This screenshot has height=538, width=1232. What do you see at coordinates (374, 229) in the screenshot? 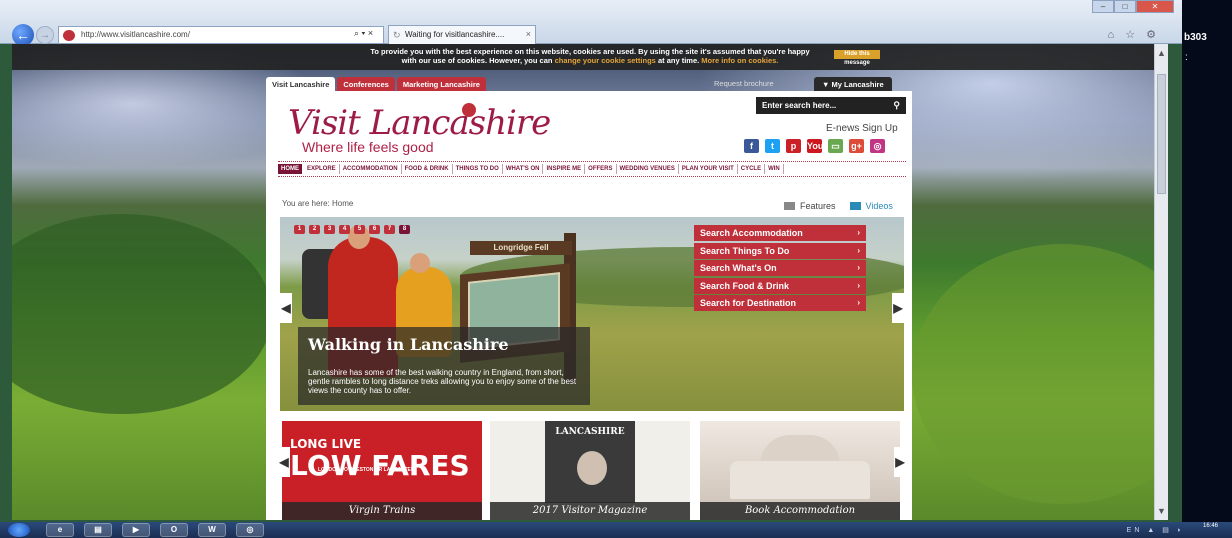
I see `slider-dot: 6` at bounding box center [374, 229].